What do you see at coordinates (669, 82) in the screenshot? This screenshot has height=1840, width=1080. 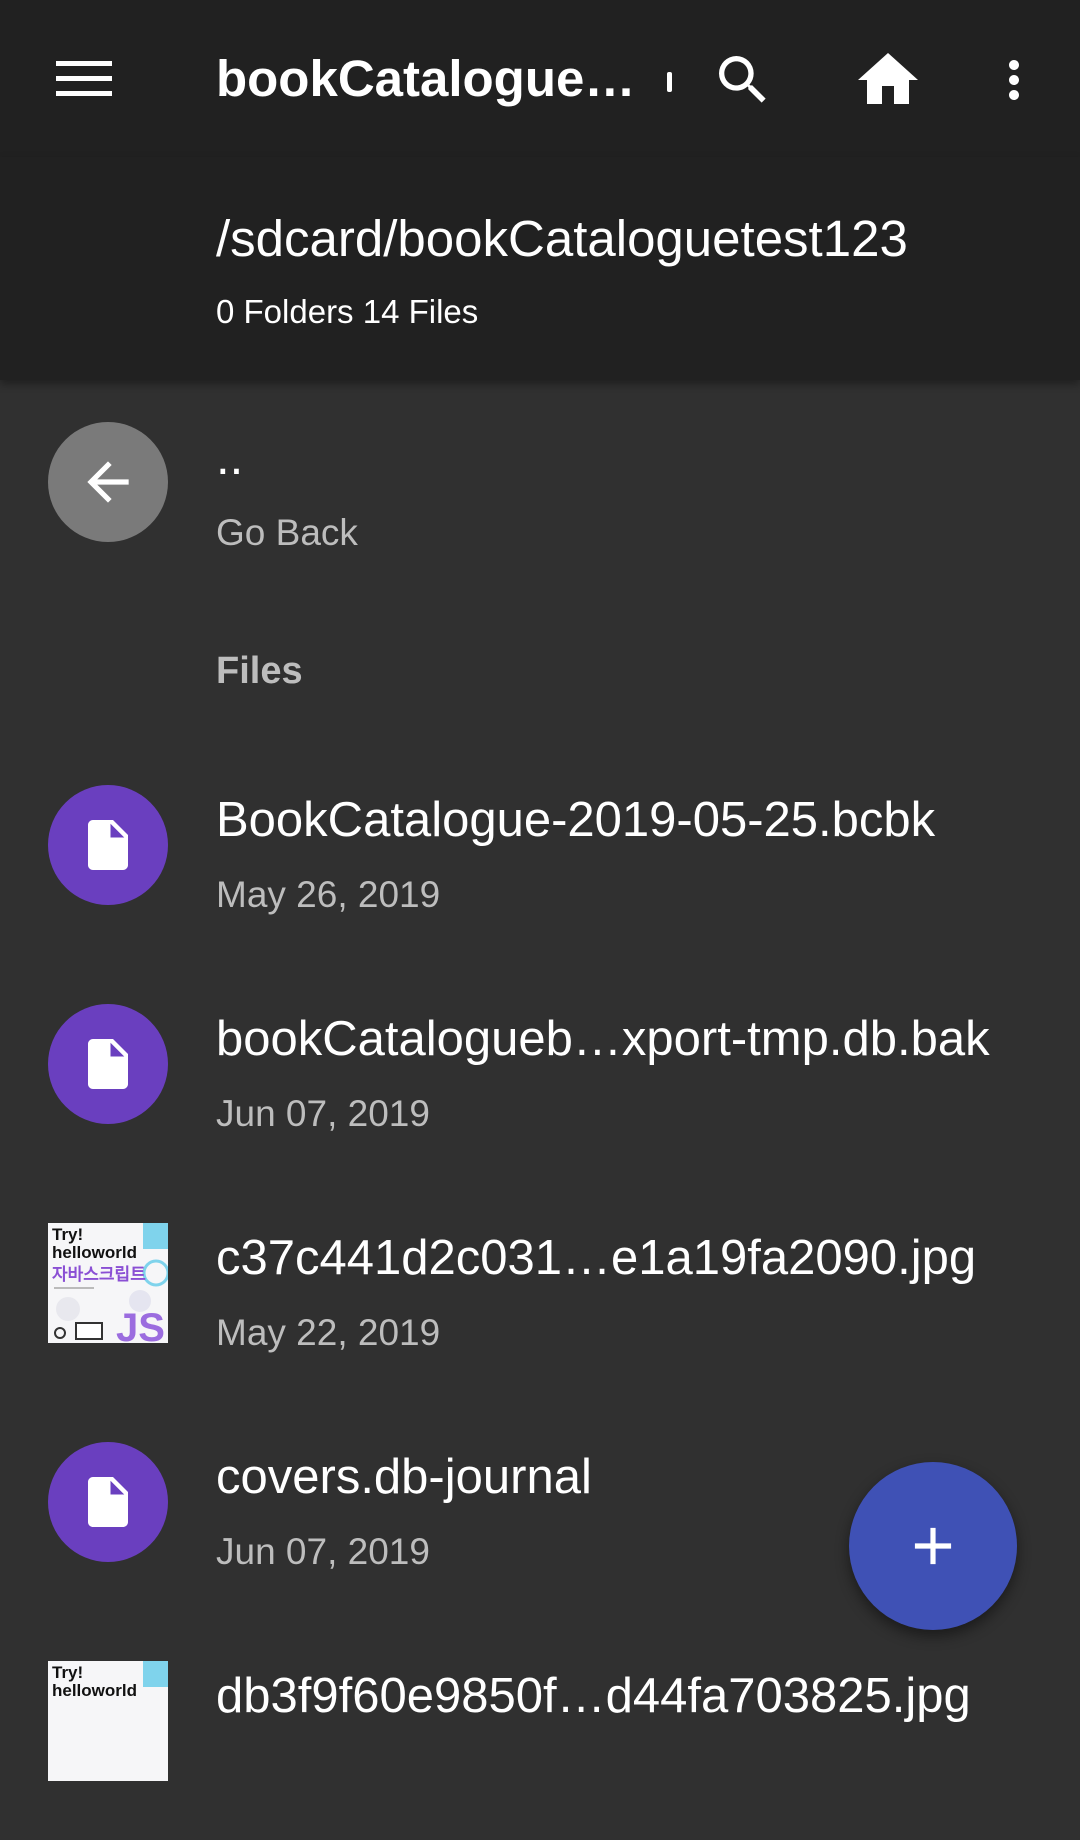 I see `title-scroll-indicator` at bounding box center [669, 82].